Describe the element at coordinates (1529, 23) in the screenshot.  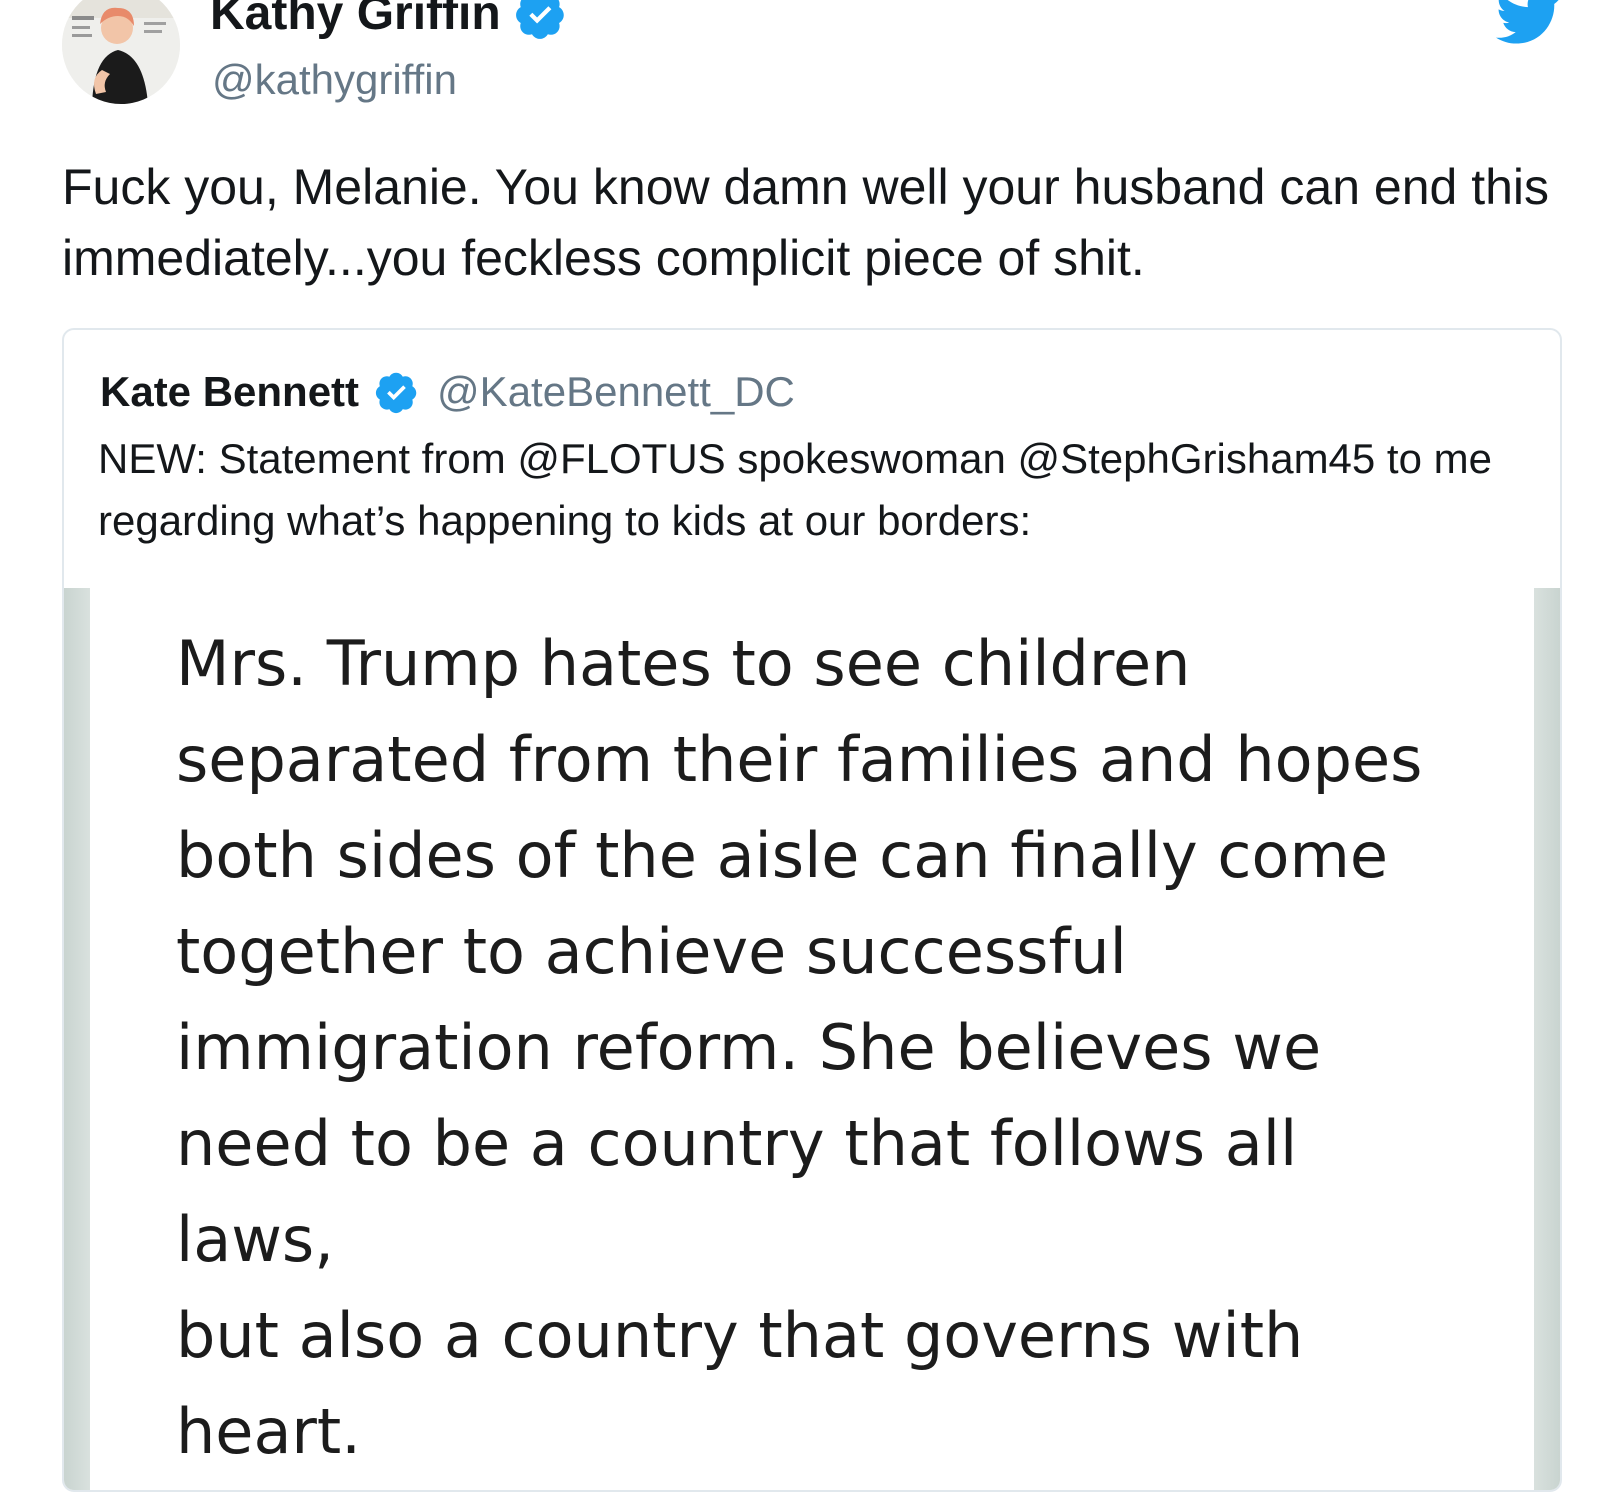
I see `twitter-bird-icon` at that location.